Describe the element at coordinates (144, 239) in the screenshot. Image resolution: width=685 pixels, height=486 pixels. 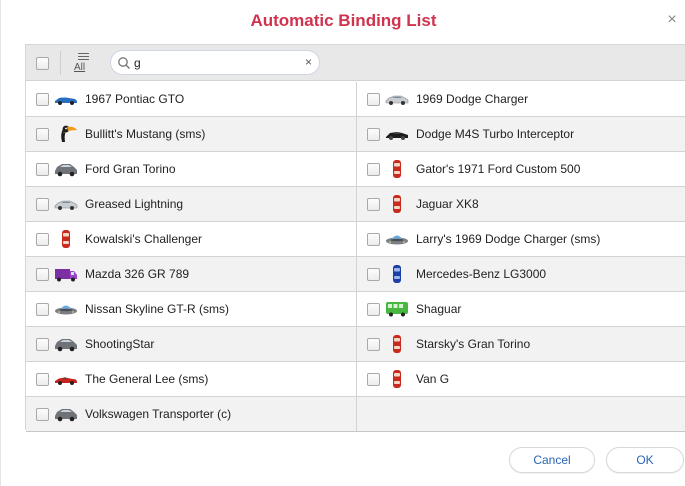
I see `item-label: Kowalski's Challenger` at that location.